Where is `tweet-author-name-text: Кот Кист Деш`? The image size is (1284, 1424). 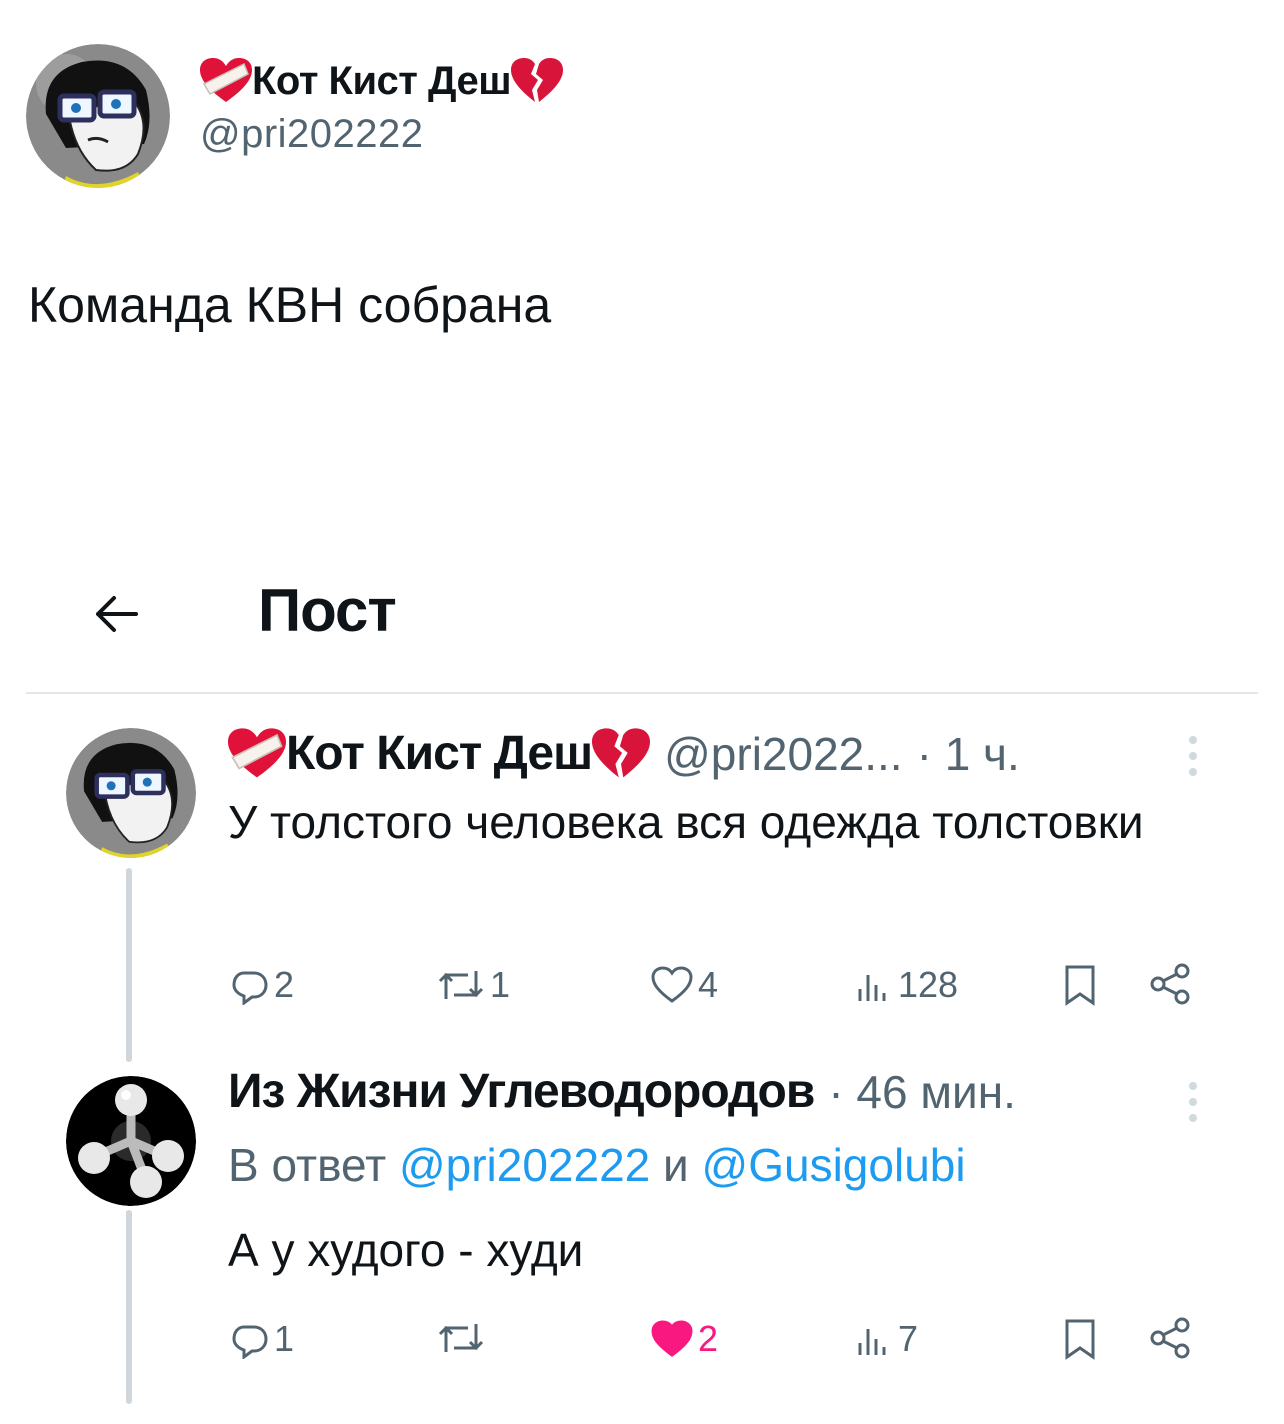
tweet-author-name-text: Кот Кист Деш is located at coordinates (439, 753).